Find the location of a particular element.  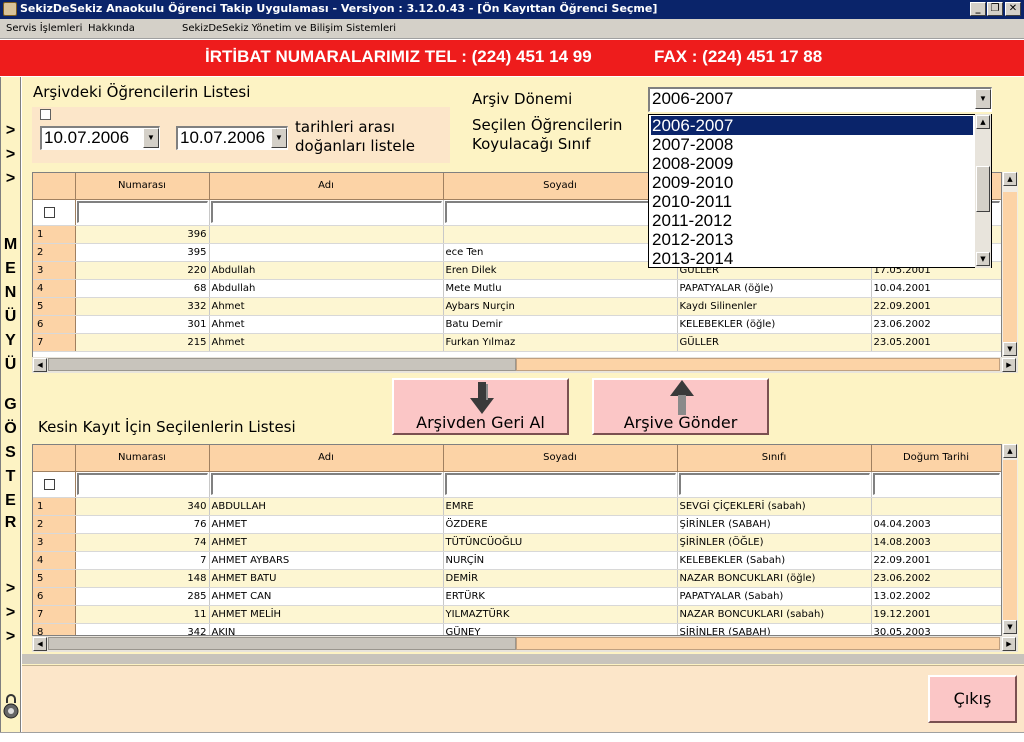

restore-from-archive-button: Arşivden Geri Al is located at coordinates (480, 406).